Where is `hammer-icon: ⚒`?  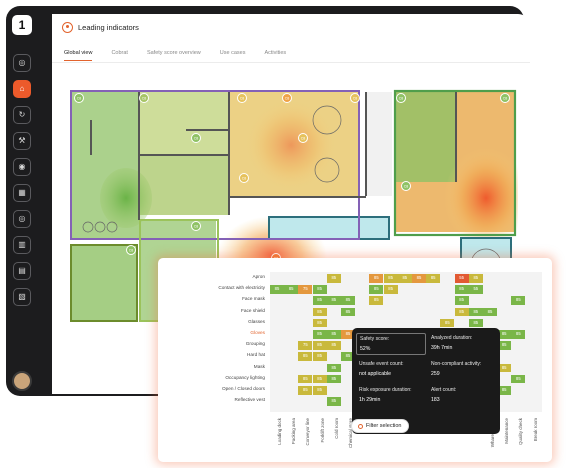 hammer-icon: ⚒ is located at coordinates (22, 141).